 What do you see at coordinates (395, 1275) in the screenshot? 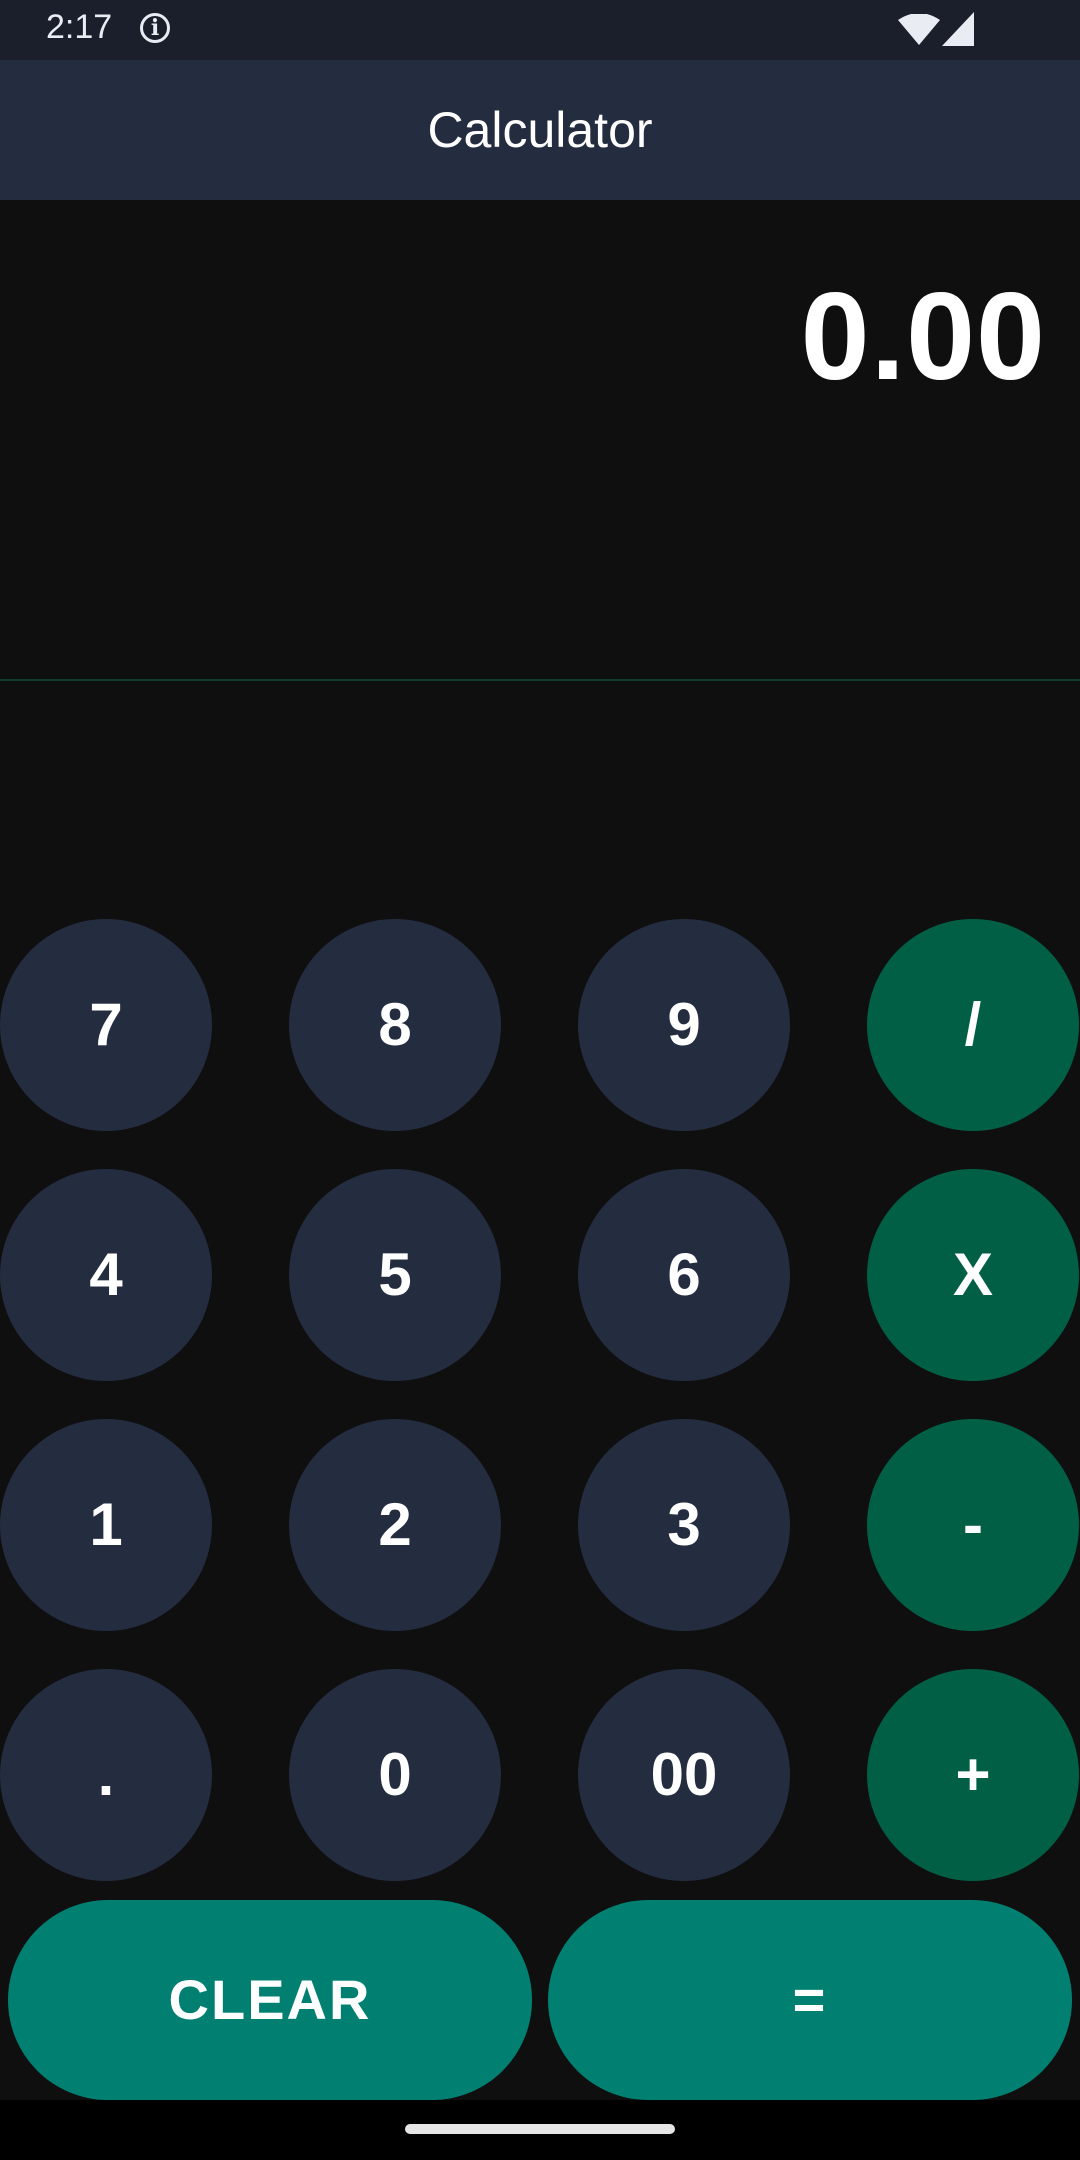
I see `key-5: 5` at bounding box center [395, 1275].